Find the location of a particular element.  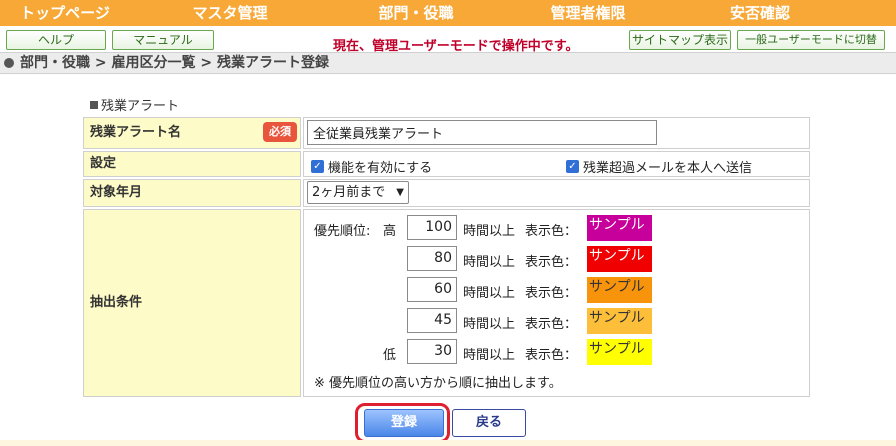

threshold-input-2: 80 is located at coordinates (432, 258).